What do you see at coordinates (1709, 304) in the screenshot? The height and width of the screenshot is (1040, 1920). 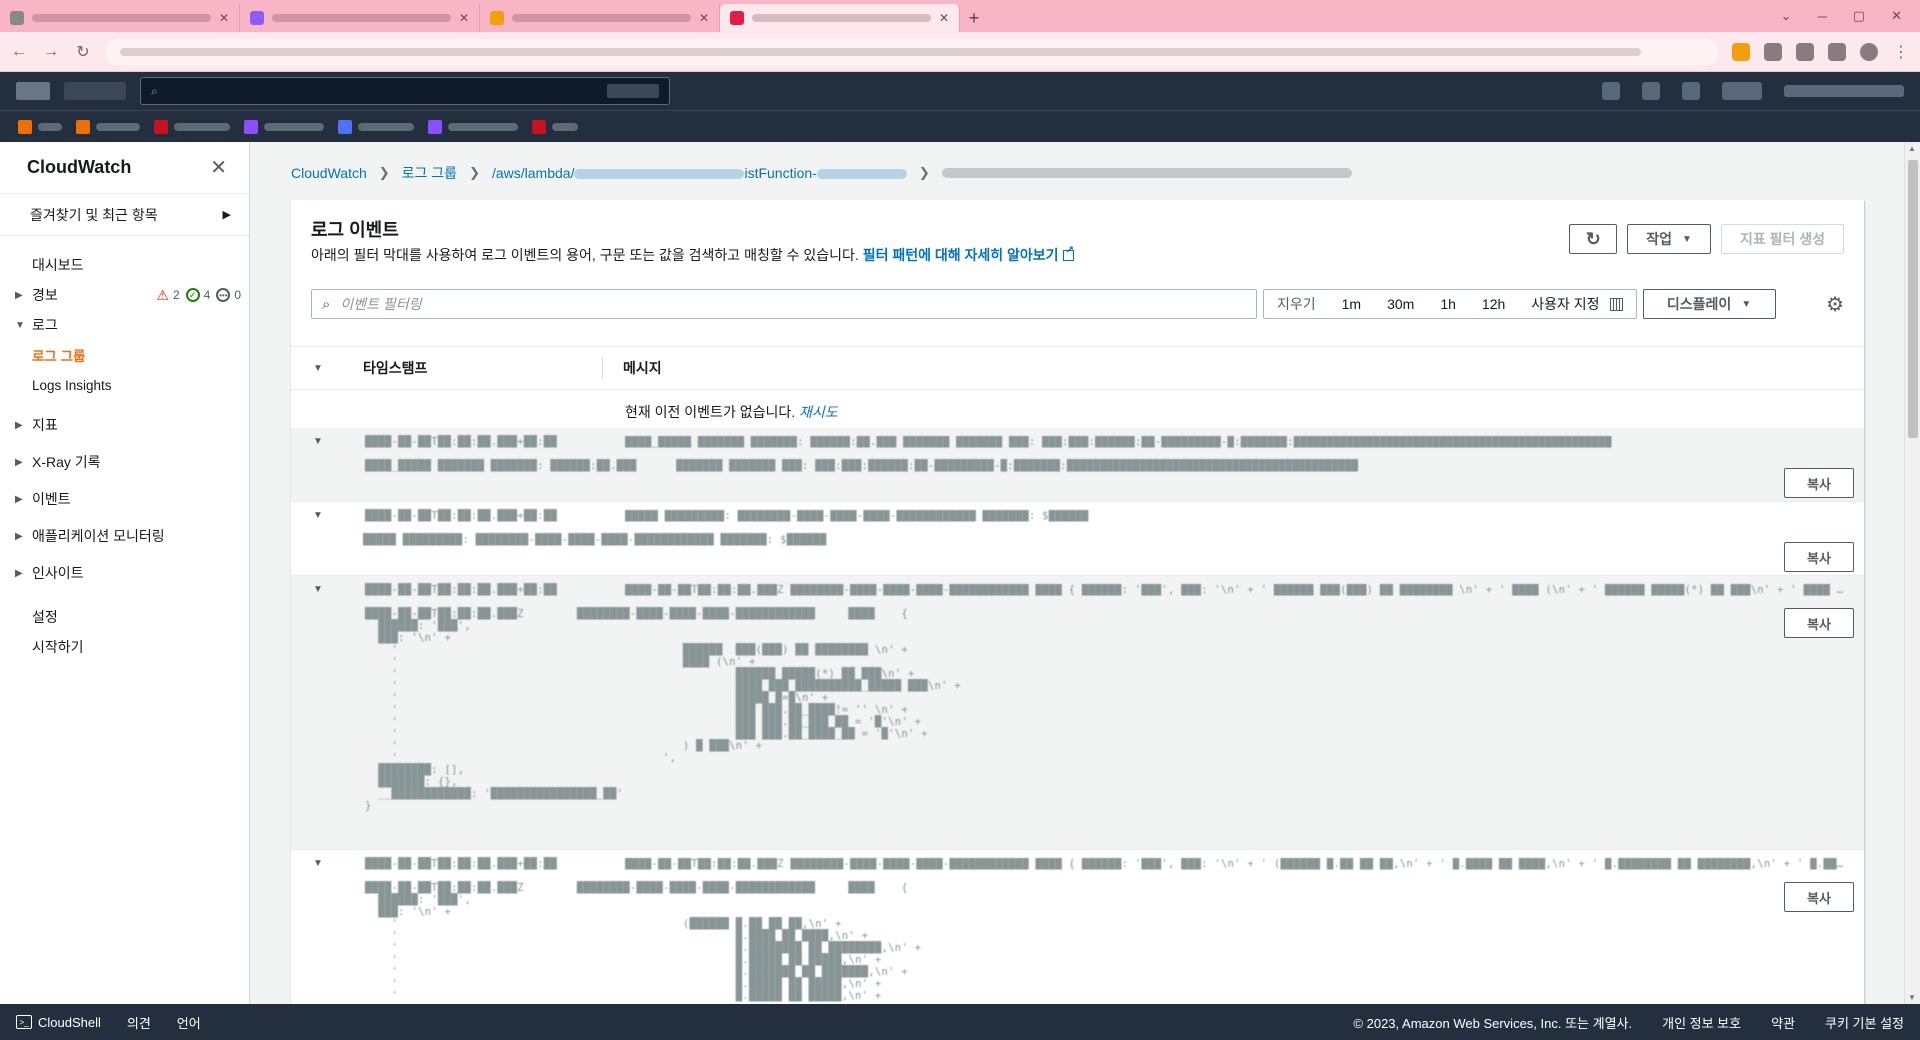 I see `display-button: 디스플레이 ▼` at bounding box center [1709, 304].